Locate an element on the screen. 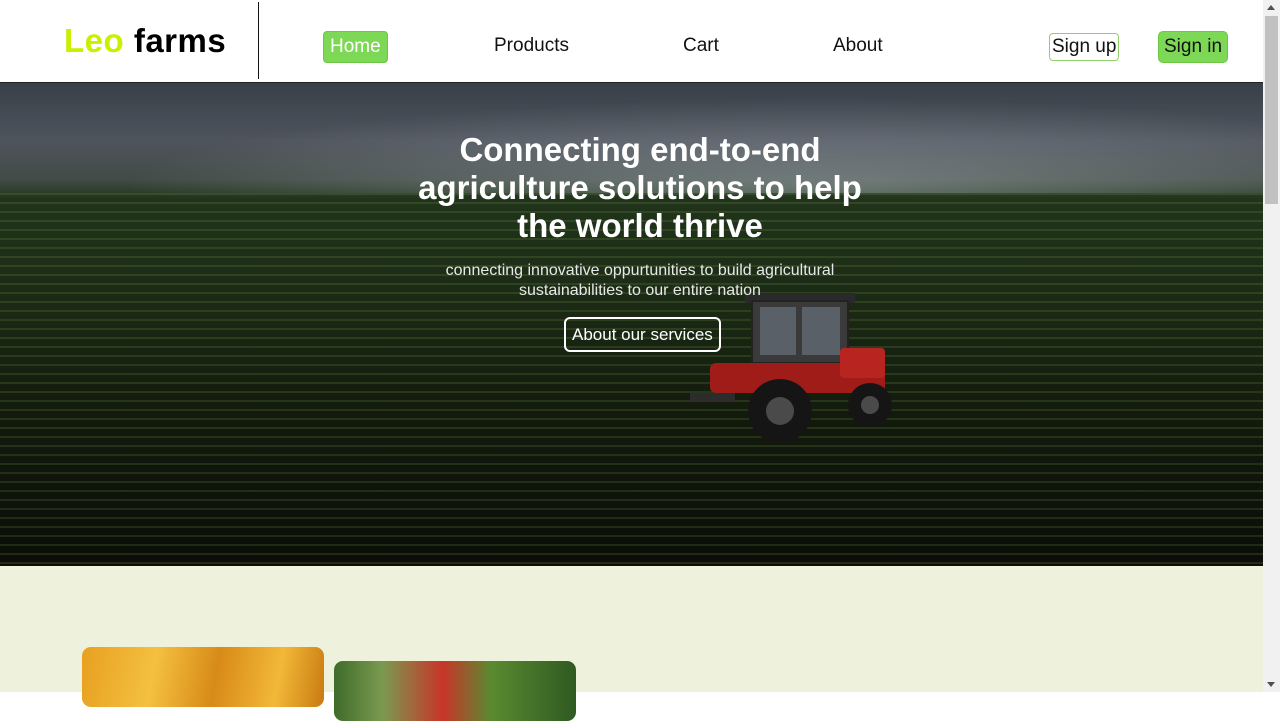 This screenshot has height=721, width=1280. page-scrollbar is located at coordinates (1271, 346).